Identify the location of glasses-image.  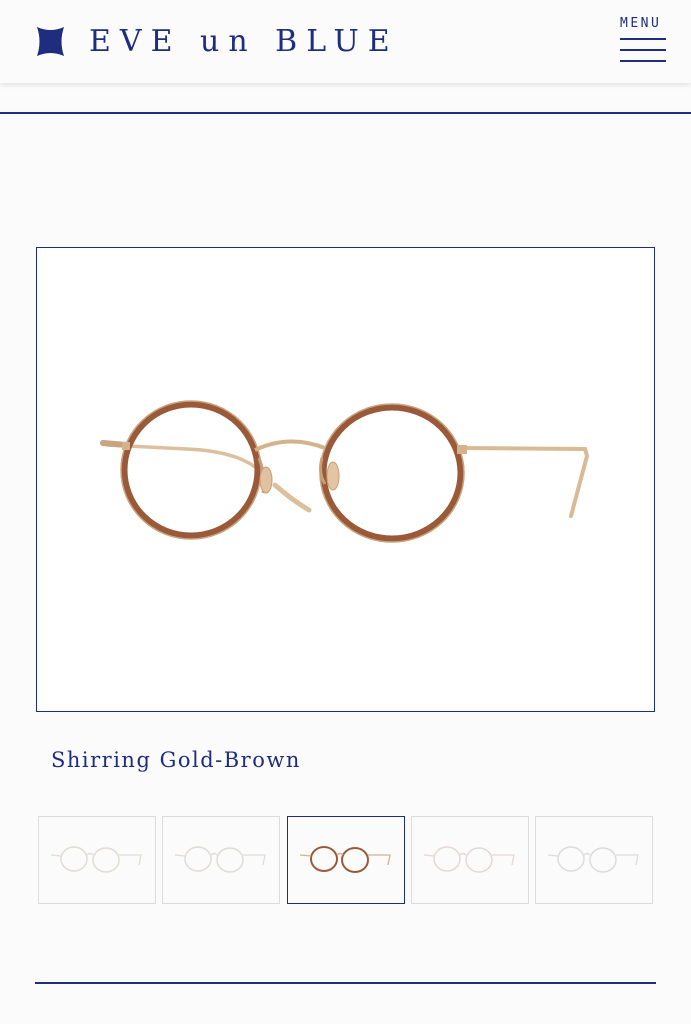
(345, 471).